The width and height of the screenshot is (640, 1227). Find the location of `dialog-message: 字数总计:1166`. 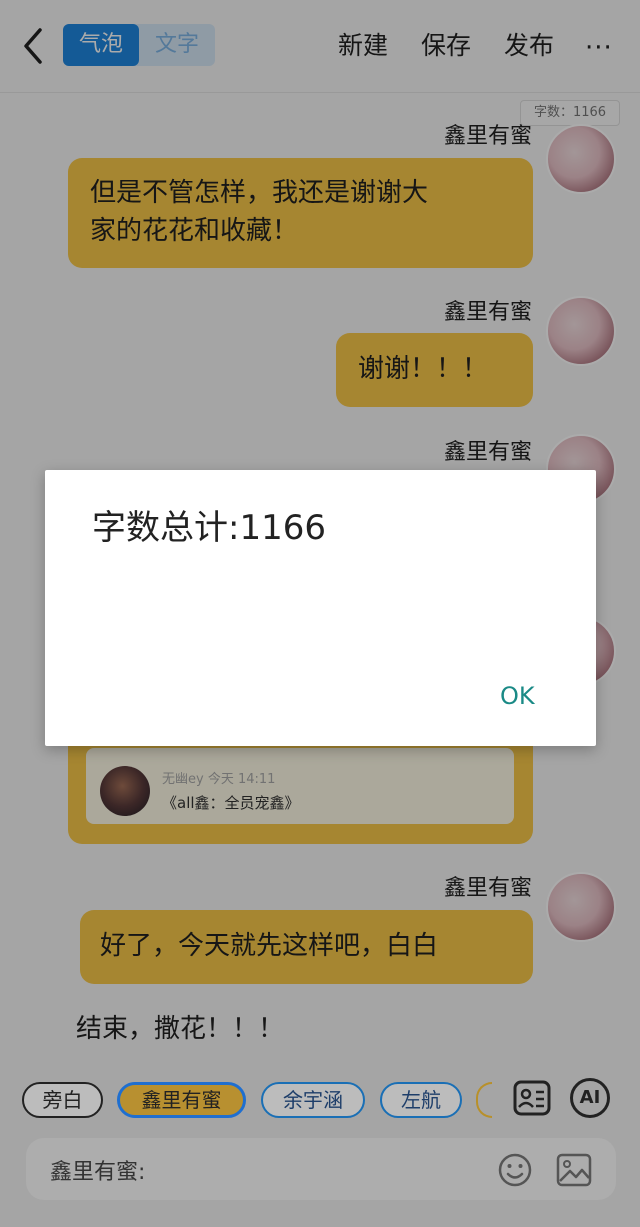

dialog-message: 字数总计:1166 is located at coordinates (209, 528).